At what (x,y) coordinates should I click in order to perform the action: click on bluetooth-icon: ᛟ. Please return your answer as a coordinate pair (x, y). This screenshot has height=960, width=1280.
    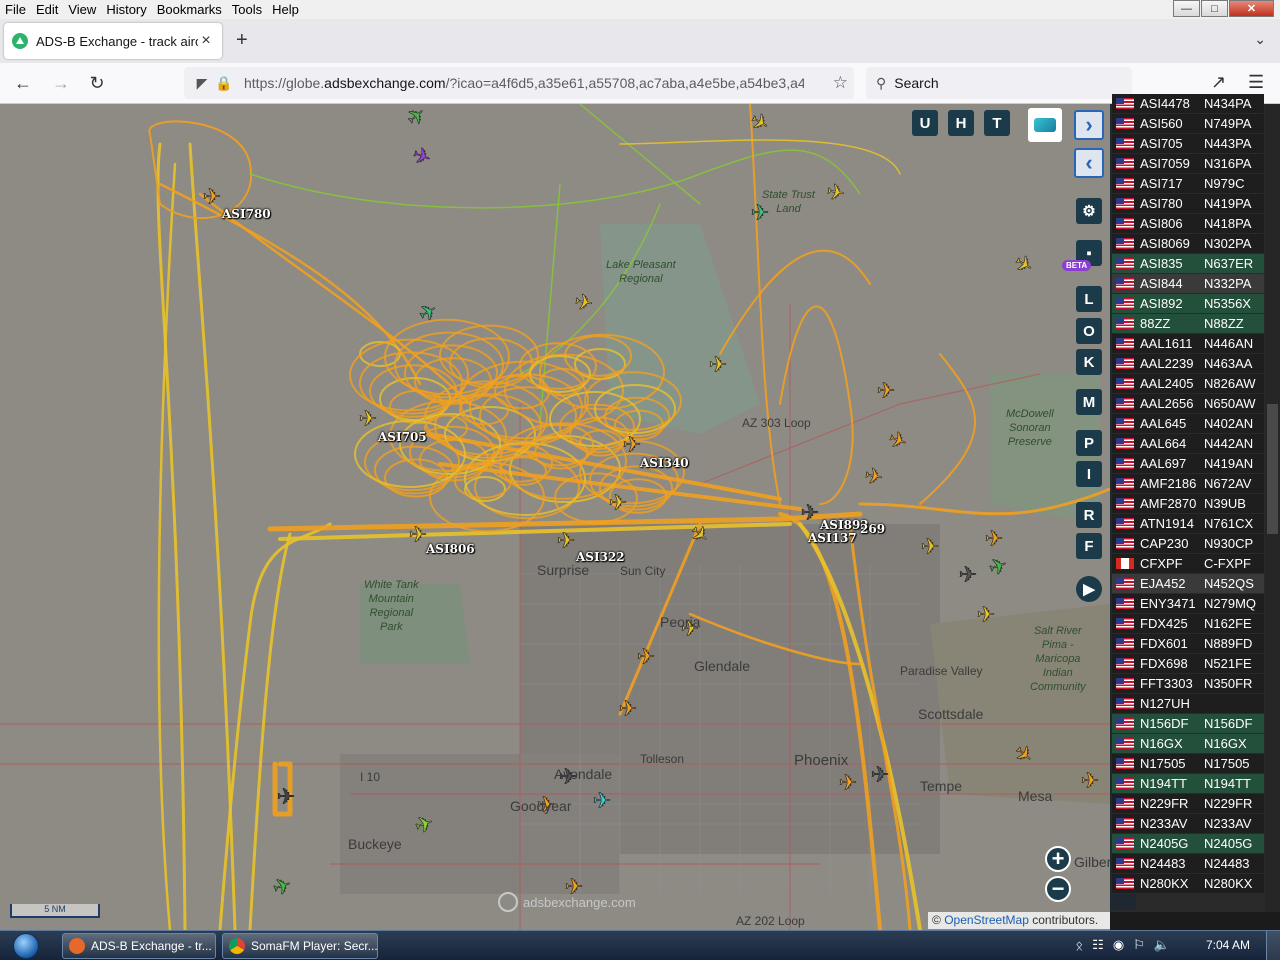
    Looking at the image, I should click on (1079, 945).